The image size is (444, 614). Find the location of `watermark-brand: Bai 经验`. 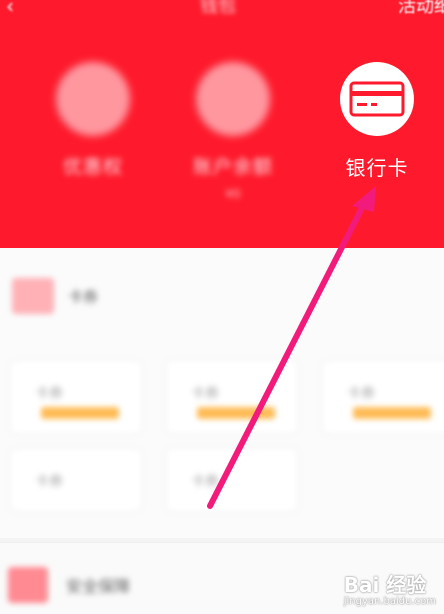

watermark-brand: Bai 经验 is located at coordinates (385, 585).